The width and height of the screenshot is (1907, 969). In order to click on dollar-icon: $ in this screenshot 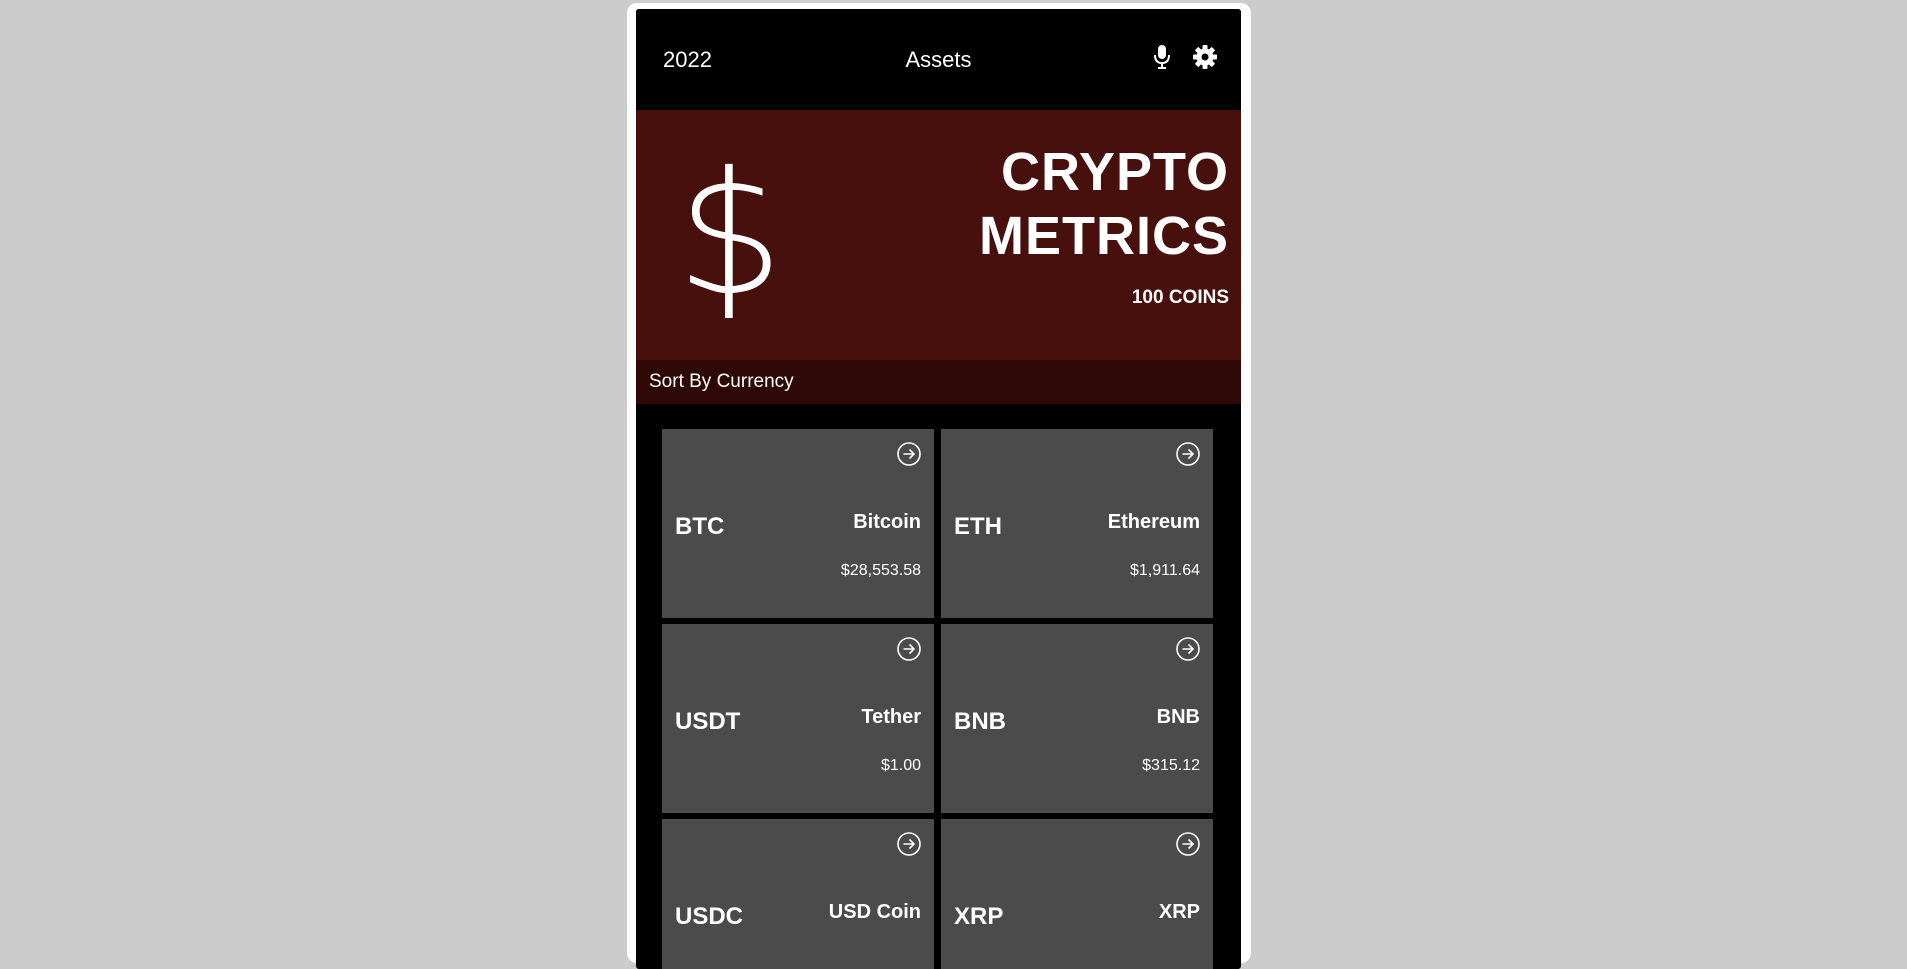, I will do `click(730, 235)`.